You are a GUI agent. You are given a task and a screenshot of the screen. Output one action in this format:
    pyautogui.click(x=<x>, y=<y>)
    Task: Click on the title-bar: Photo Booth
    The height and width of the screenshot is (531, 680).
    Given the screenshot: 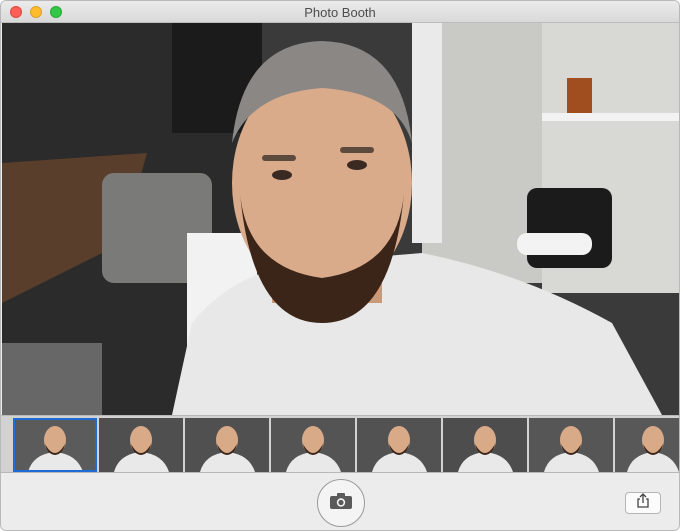 What is the action you would take?
    pyautogui.click(x=340, y=12)
    